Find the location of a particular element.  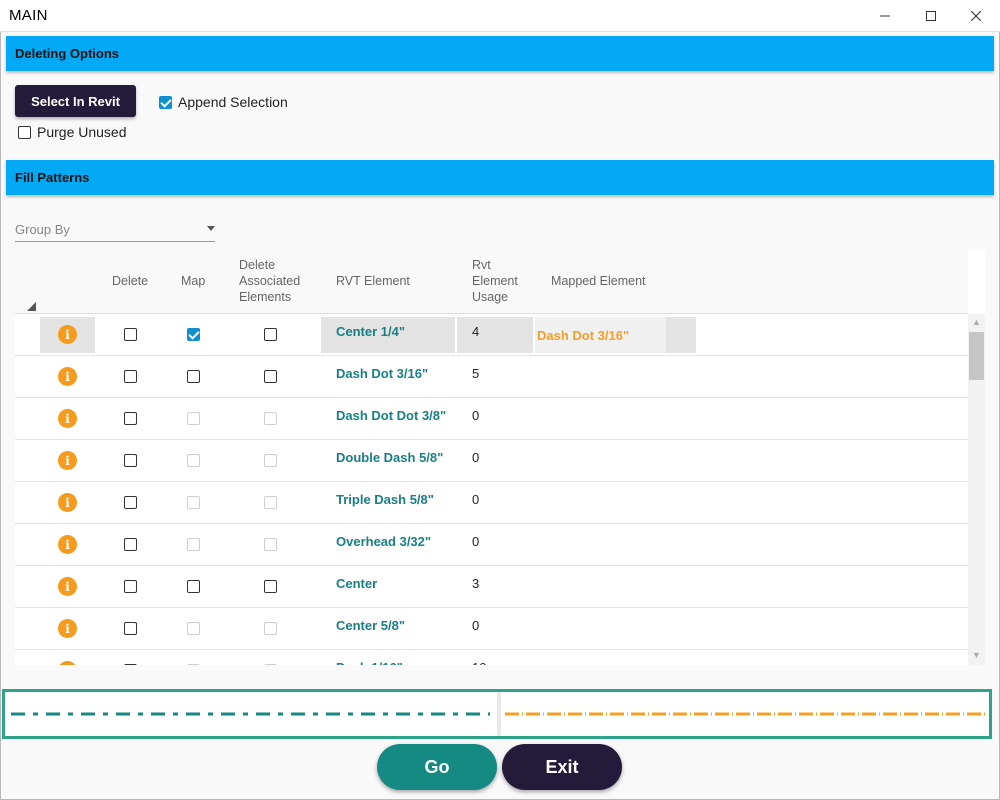

preview-divider is located at coordinates (499, 714).